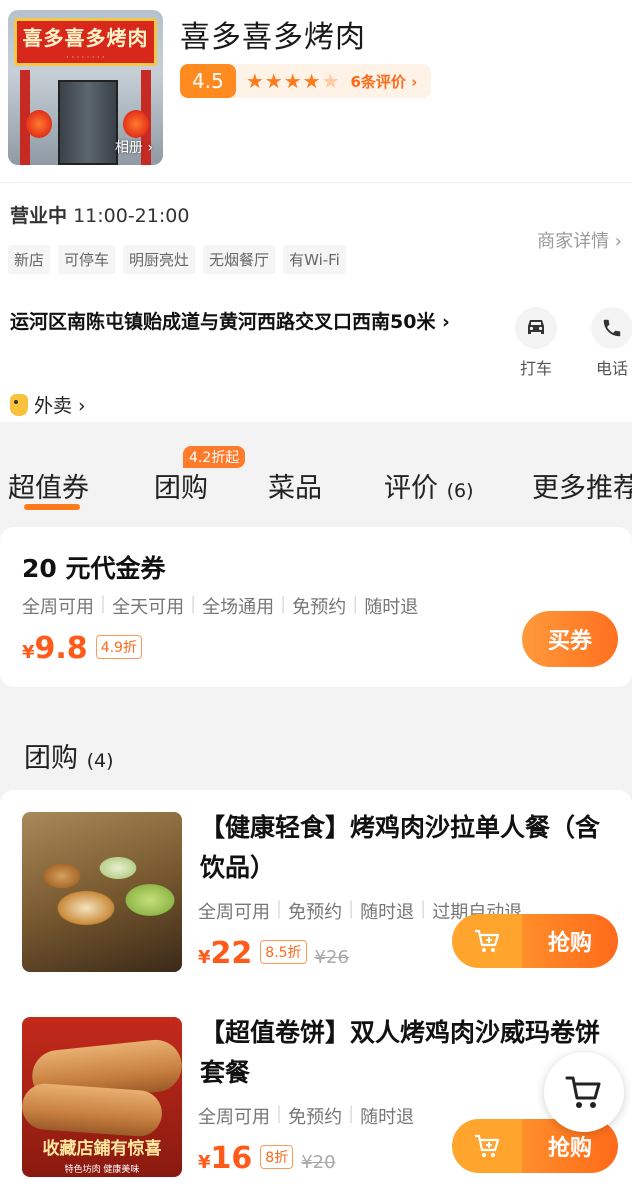 The width and height of the screenshot is (632, 1200). I want to click on original-price: ¥20, so click(318, 1162).